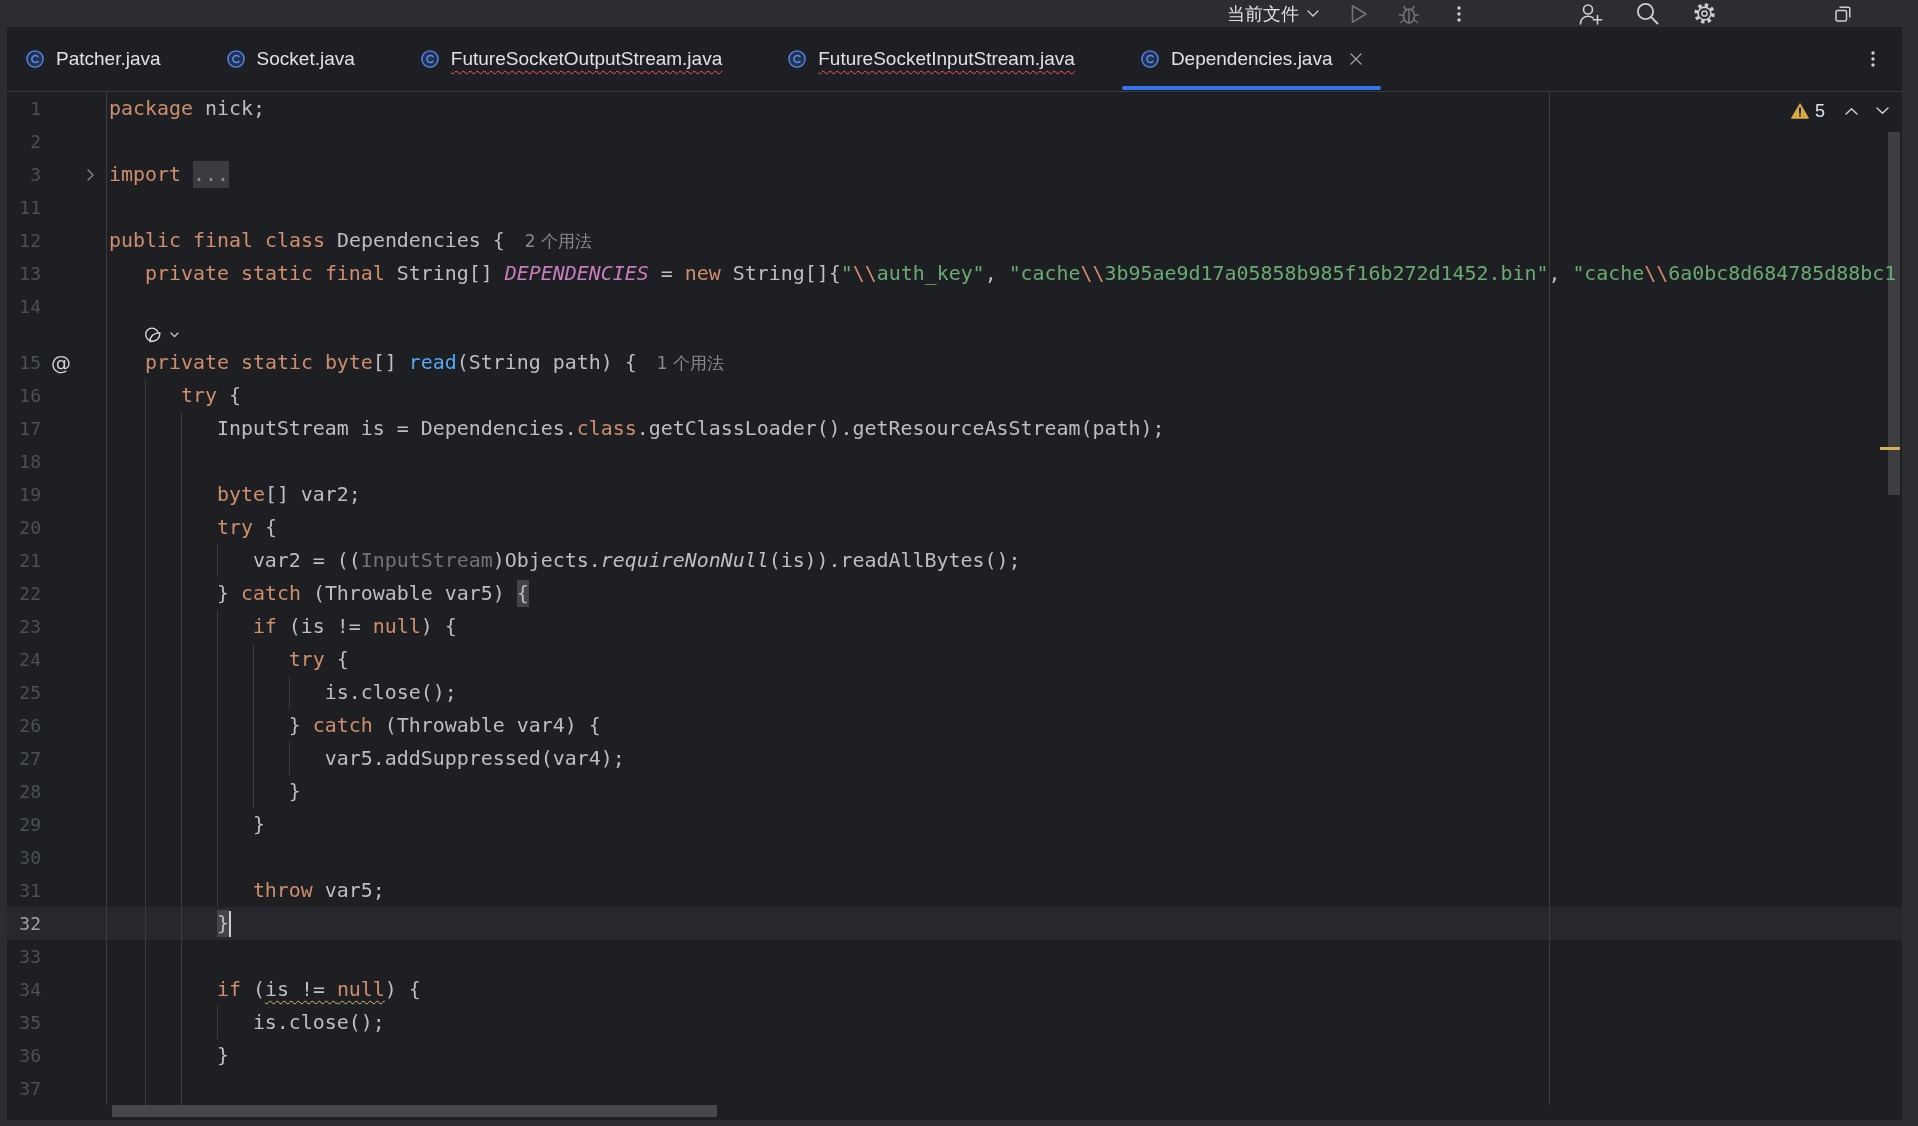 The width and height of the screenshot is (1918, 1126). Describe the element at coordinates (107, 59) in the screenshot. I see `file-tab: Patcher.java` at that location.